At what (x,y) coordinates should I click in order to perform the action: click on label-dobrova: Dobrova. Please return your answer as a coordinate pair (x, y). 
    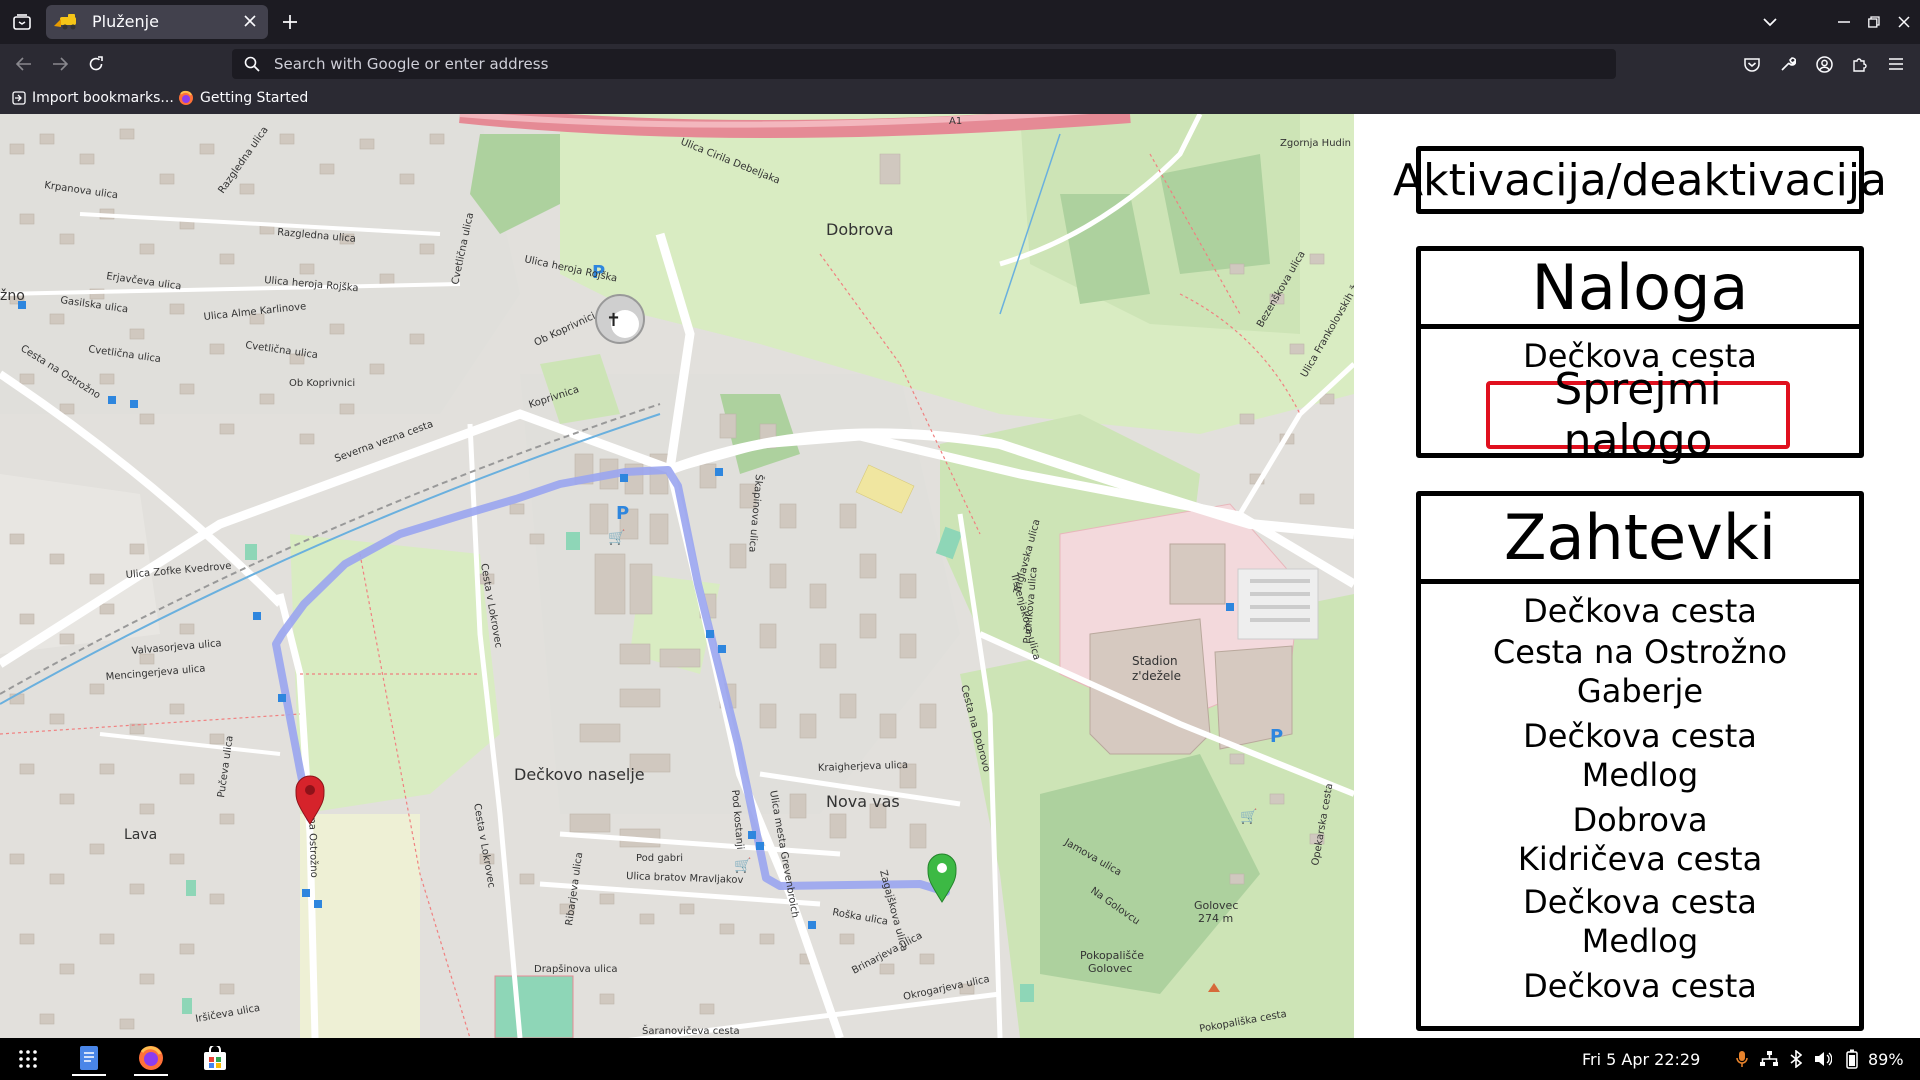
    Looking at the image, I should click on (860, 229).